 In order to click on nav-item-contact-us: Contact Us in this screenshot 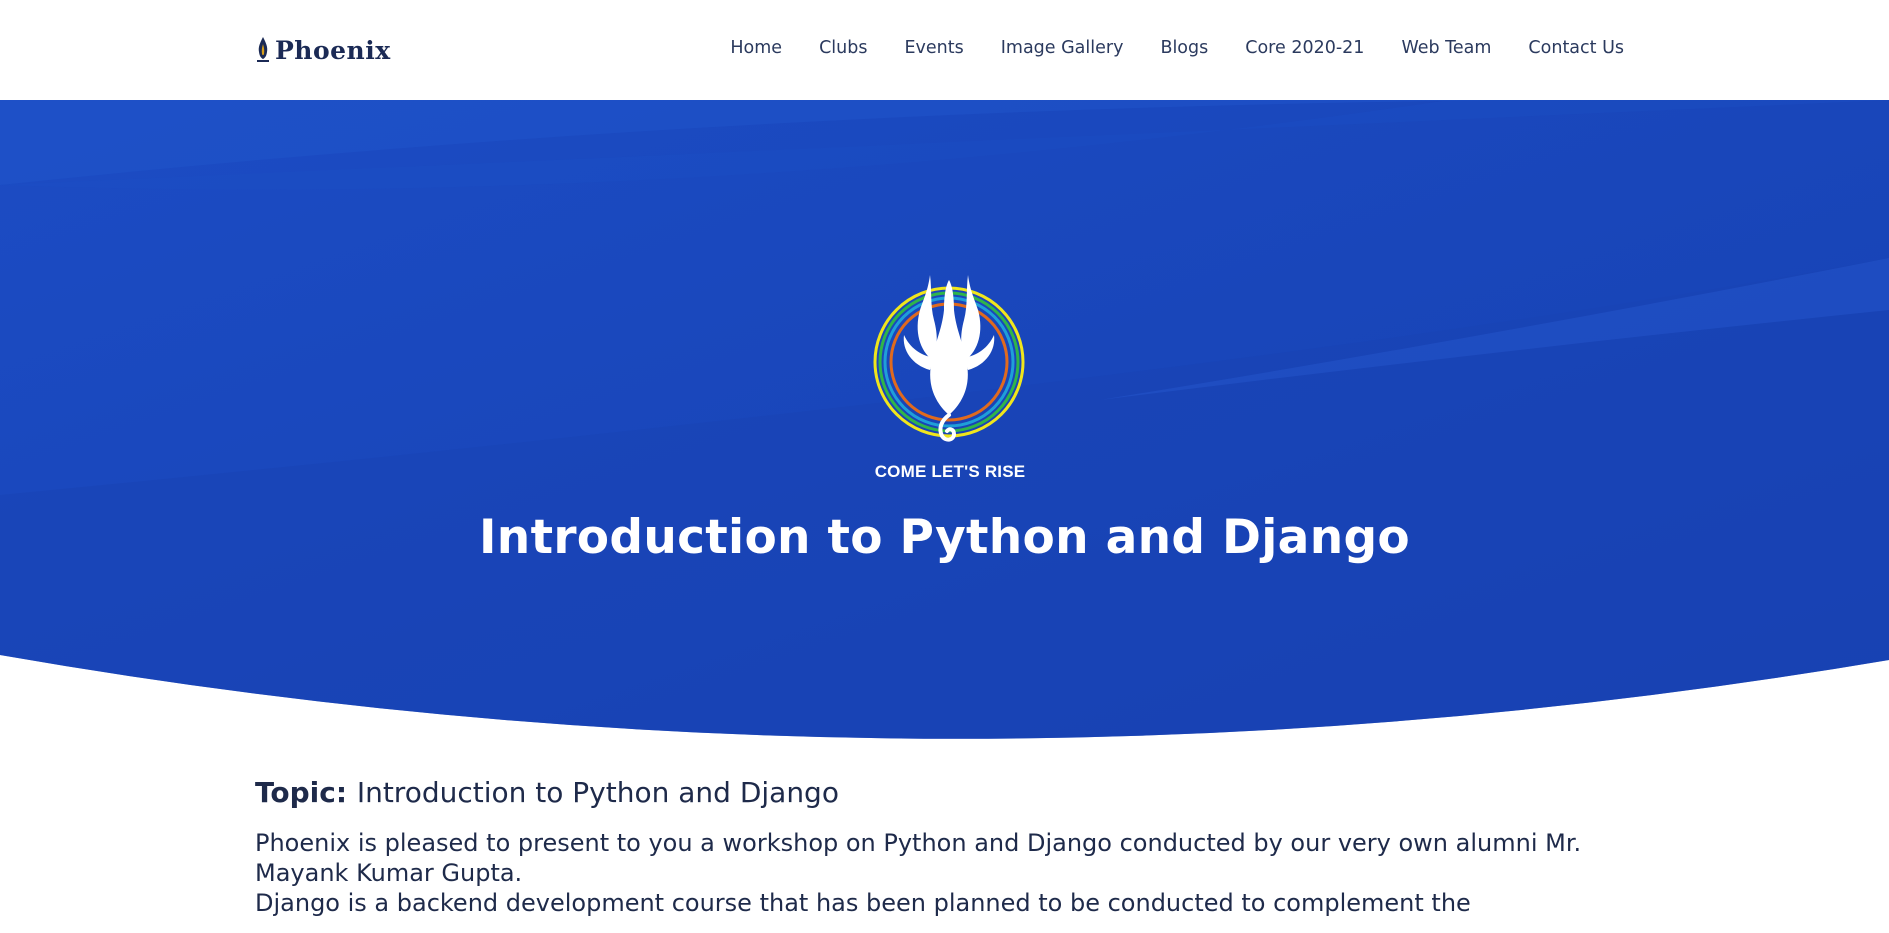, I will do `click(1576, 48)`.